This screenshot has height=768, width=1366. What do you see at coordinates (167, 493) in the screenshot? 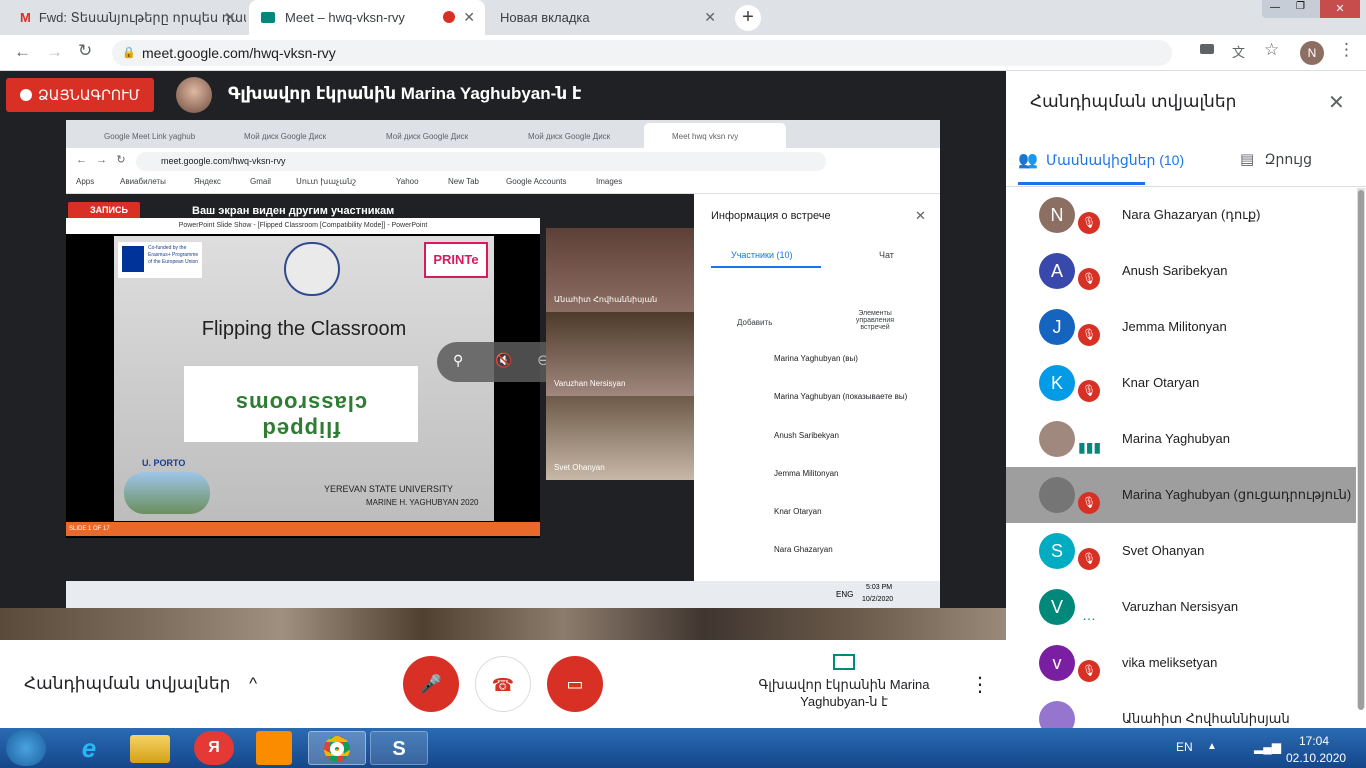
I see `porto-building-image` at bounding box center [167, 493].